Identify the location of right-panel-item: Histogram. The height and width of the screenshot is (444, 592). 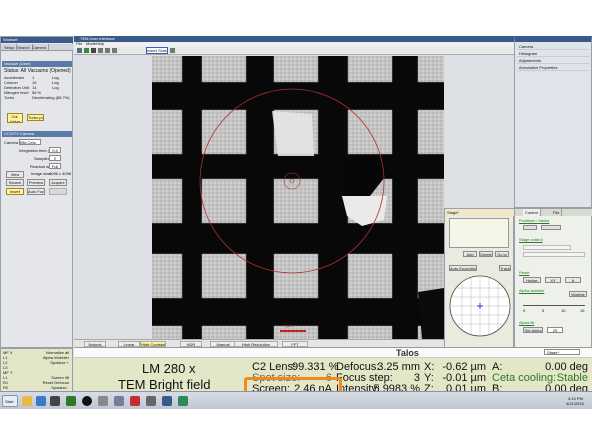
(553, 54).